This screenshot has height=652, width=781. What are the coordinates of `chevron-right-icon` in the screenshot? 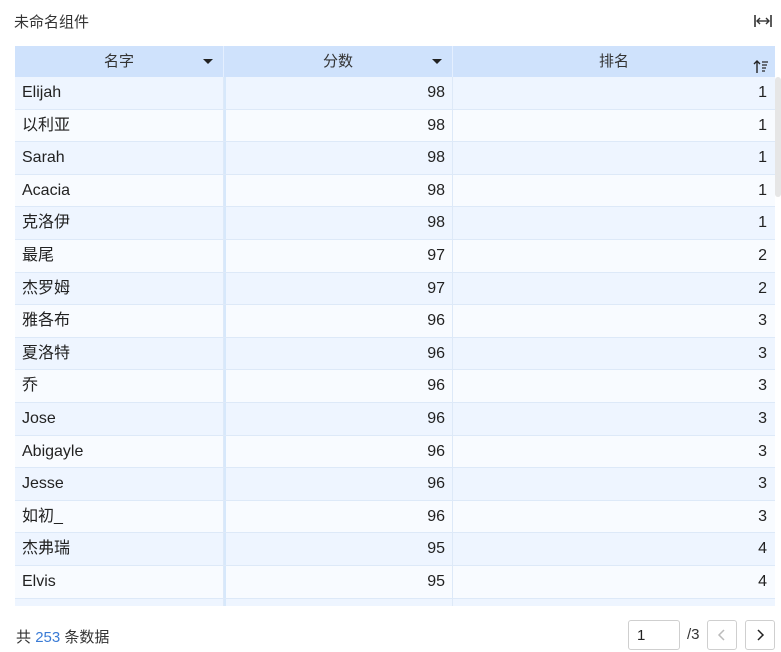 It's located at (761, 635).